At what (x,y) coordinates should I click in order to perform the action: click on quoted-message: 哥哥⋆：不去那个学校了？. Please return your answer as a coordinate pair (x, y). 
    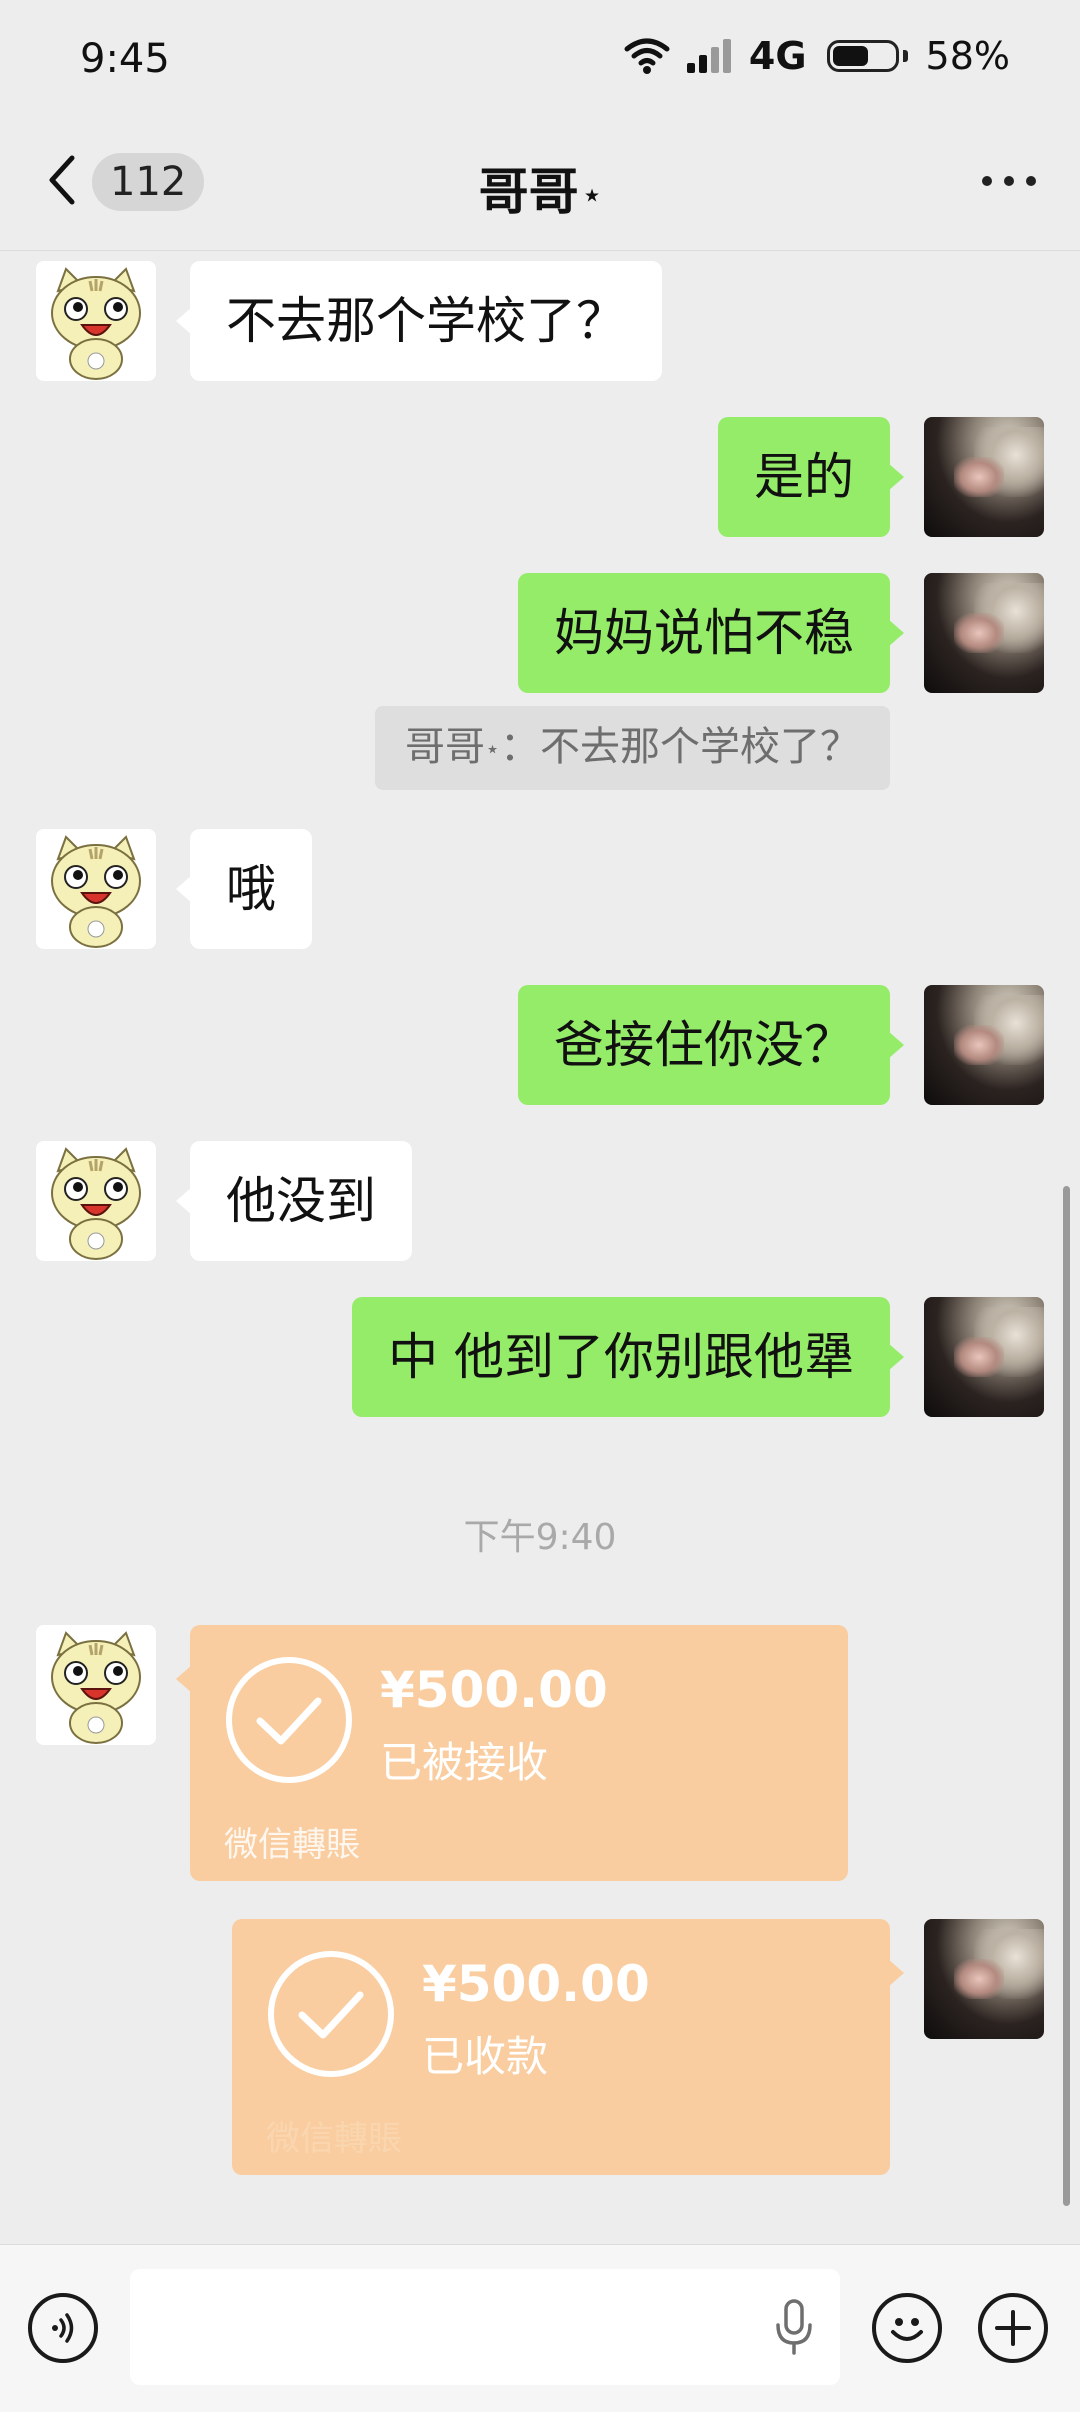
    Looking at the image, I should click on (632, 748).